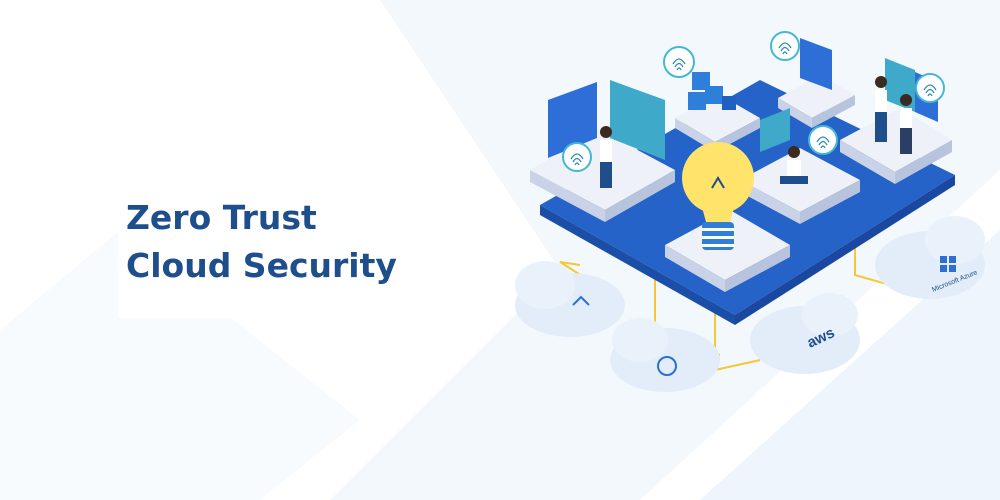 This screenshot has width=1000, height=500. What do you see at coordinates (665, 355) in the screenshot?
I see `cloud-center` at bounding box center [665, 355].